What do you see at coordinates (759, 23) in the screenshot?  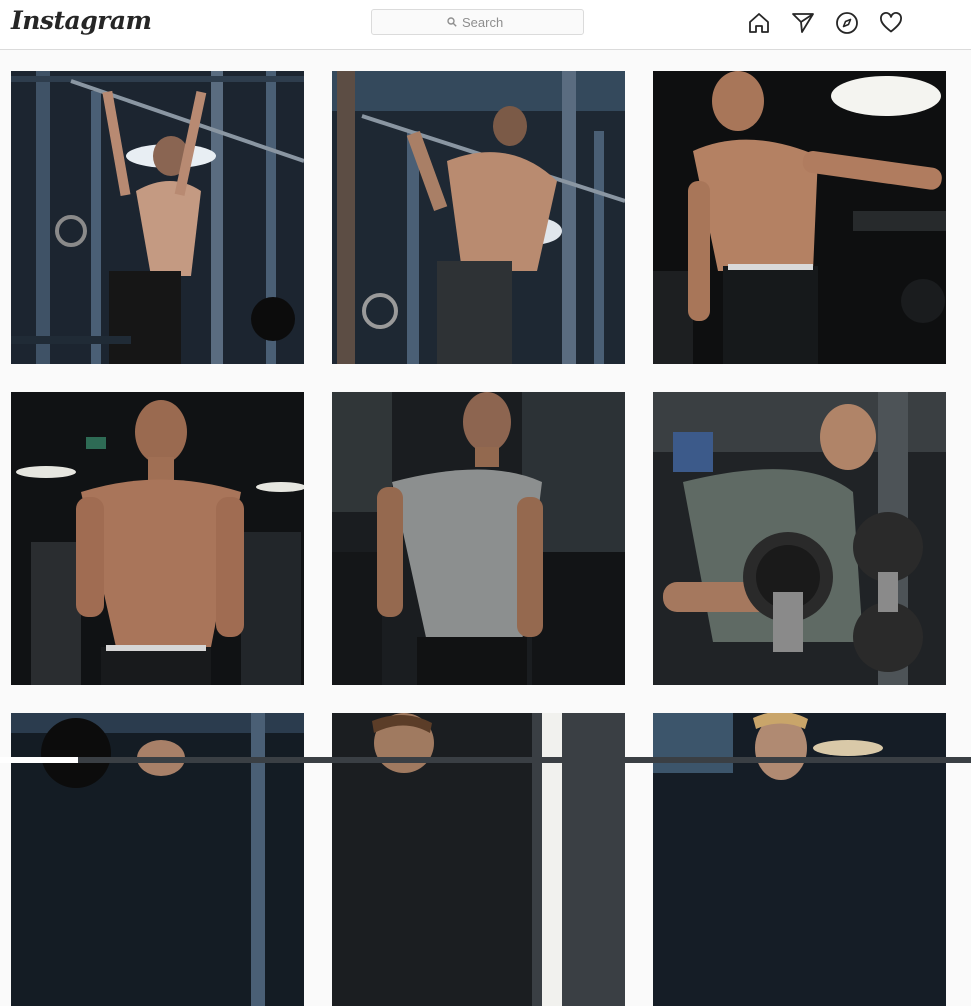 I see `home-icon` at bounding box center [759, 23].